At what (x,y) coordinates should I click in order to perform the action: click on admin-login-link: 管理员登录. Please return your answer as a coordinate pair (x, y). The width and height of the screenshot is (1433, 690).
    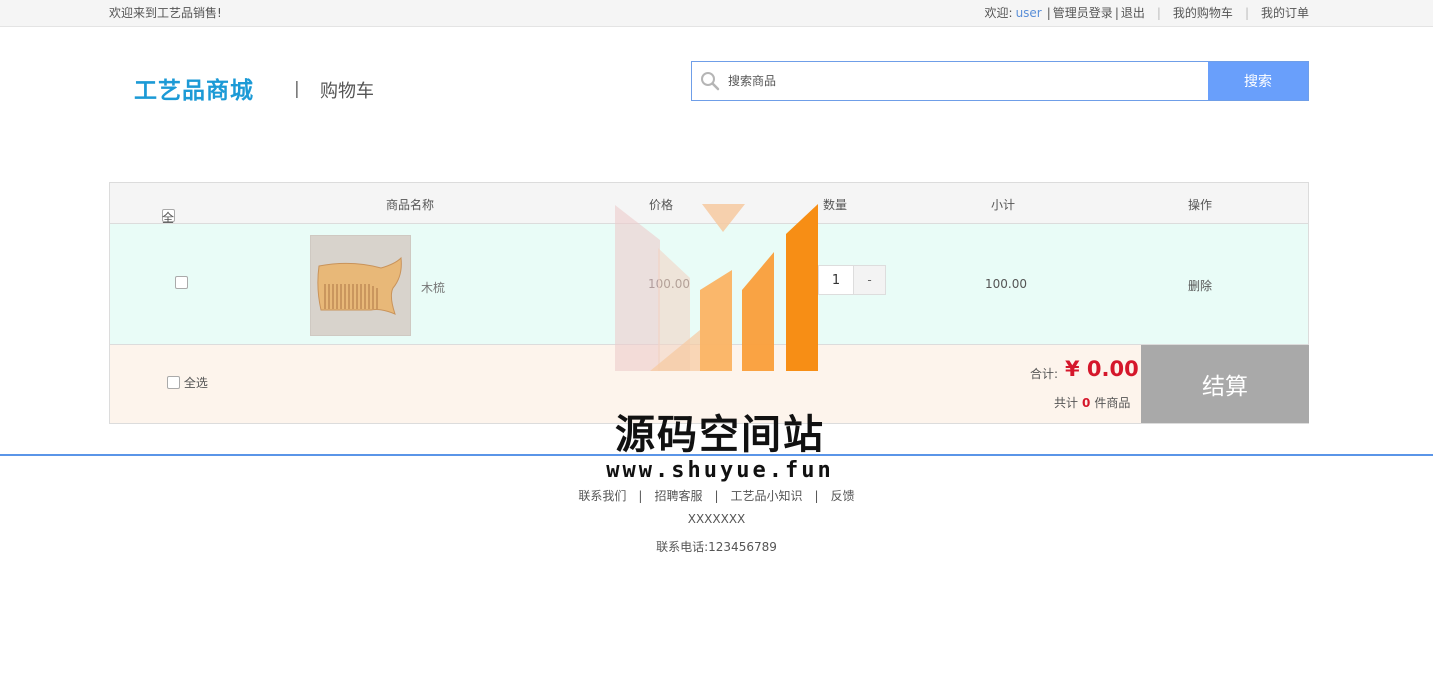
    Looking at the image, I should click on (1083, 12).